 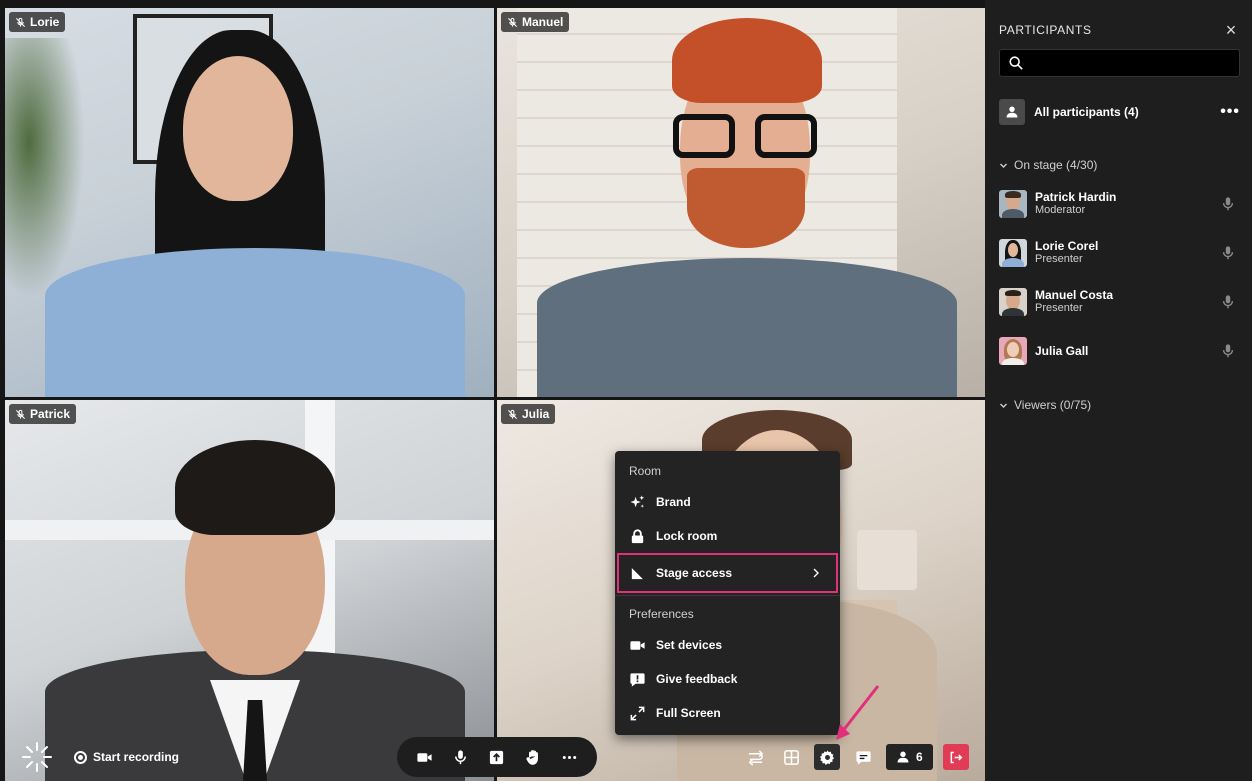 I want to click on ellipsis-icon, so click(x=569, y=757).